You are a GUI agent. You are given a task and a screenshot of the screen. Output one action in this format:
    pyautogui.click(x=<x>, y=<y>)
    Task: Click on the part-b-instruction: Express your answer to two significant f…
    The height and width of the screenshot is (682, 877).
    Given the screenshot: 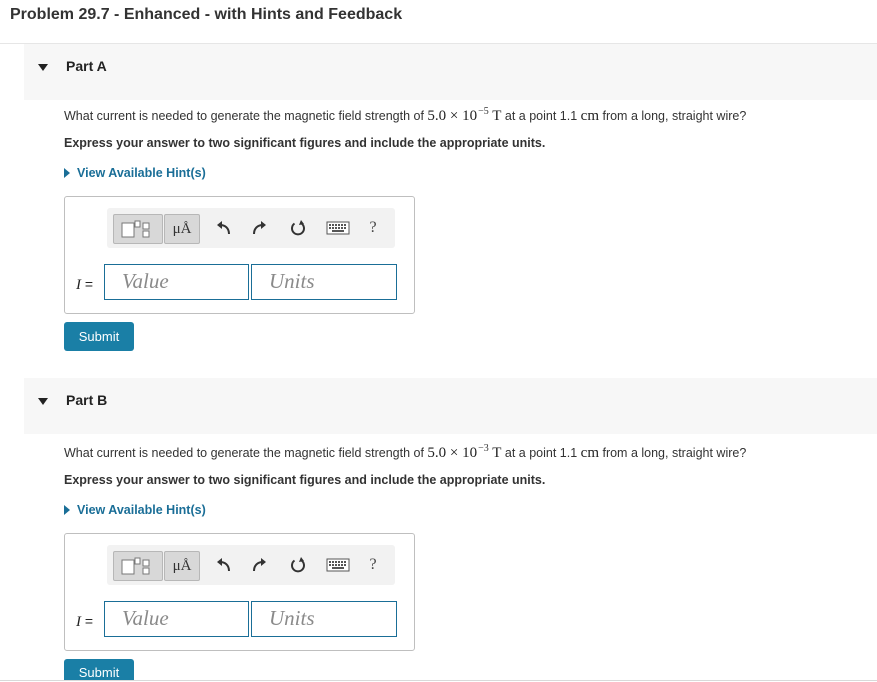 What is the action you would take?
    pyautogui.click(x=305, y=480)
    